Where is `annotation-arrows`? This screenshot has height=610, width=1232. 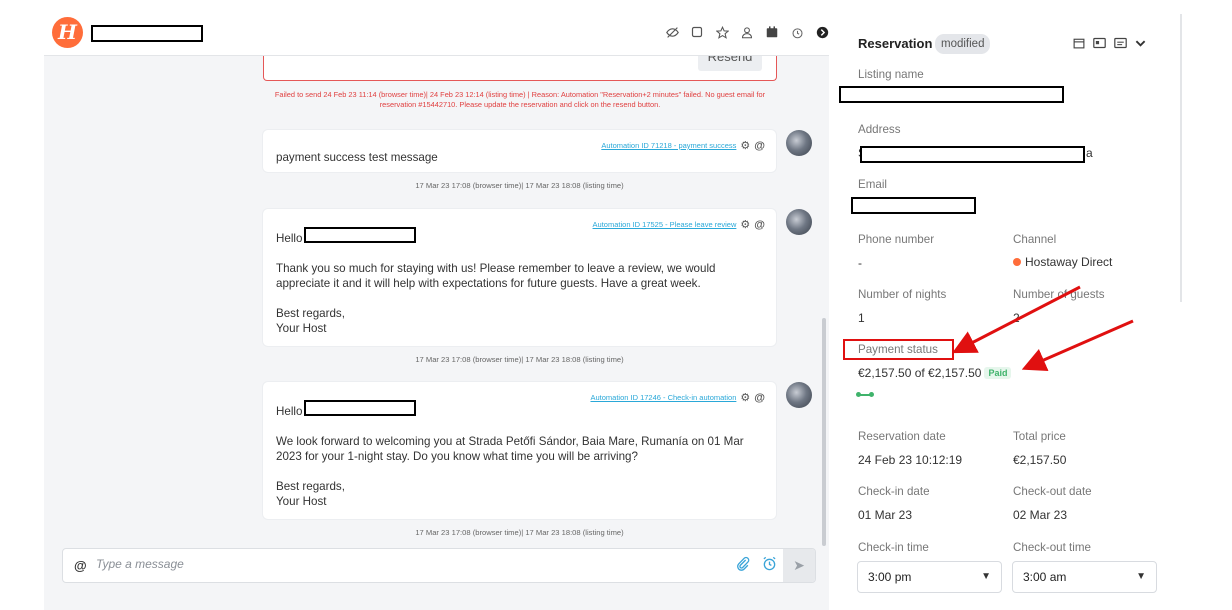 annotation-arrows is located at coordinates (1043, 328).